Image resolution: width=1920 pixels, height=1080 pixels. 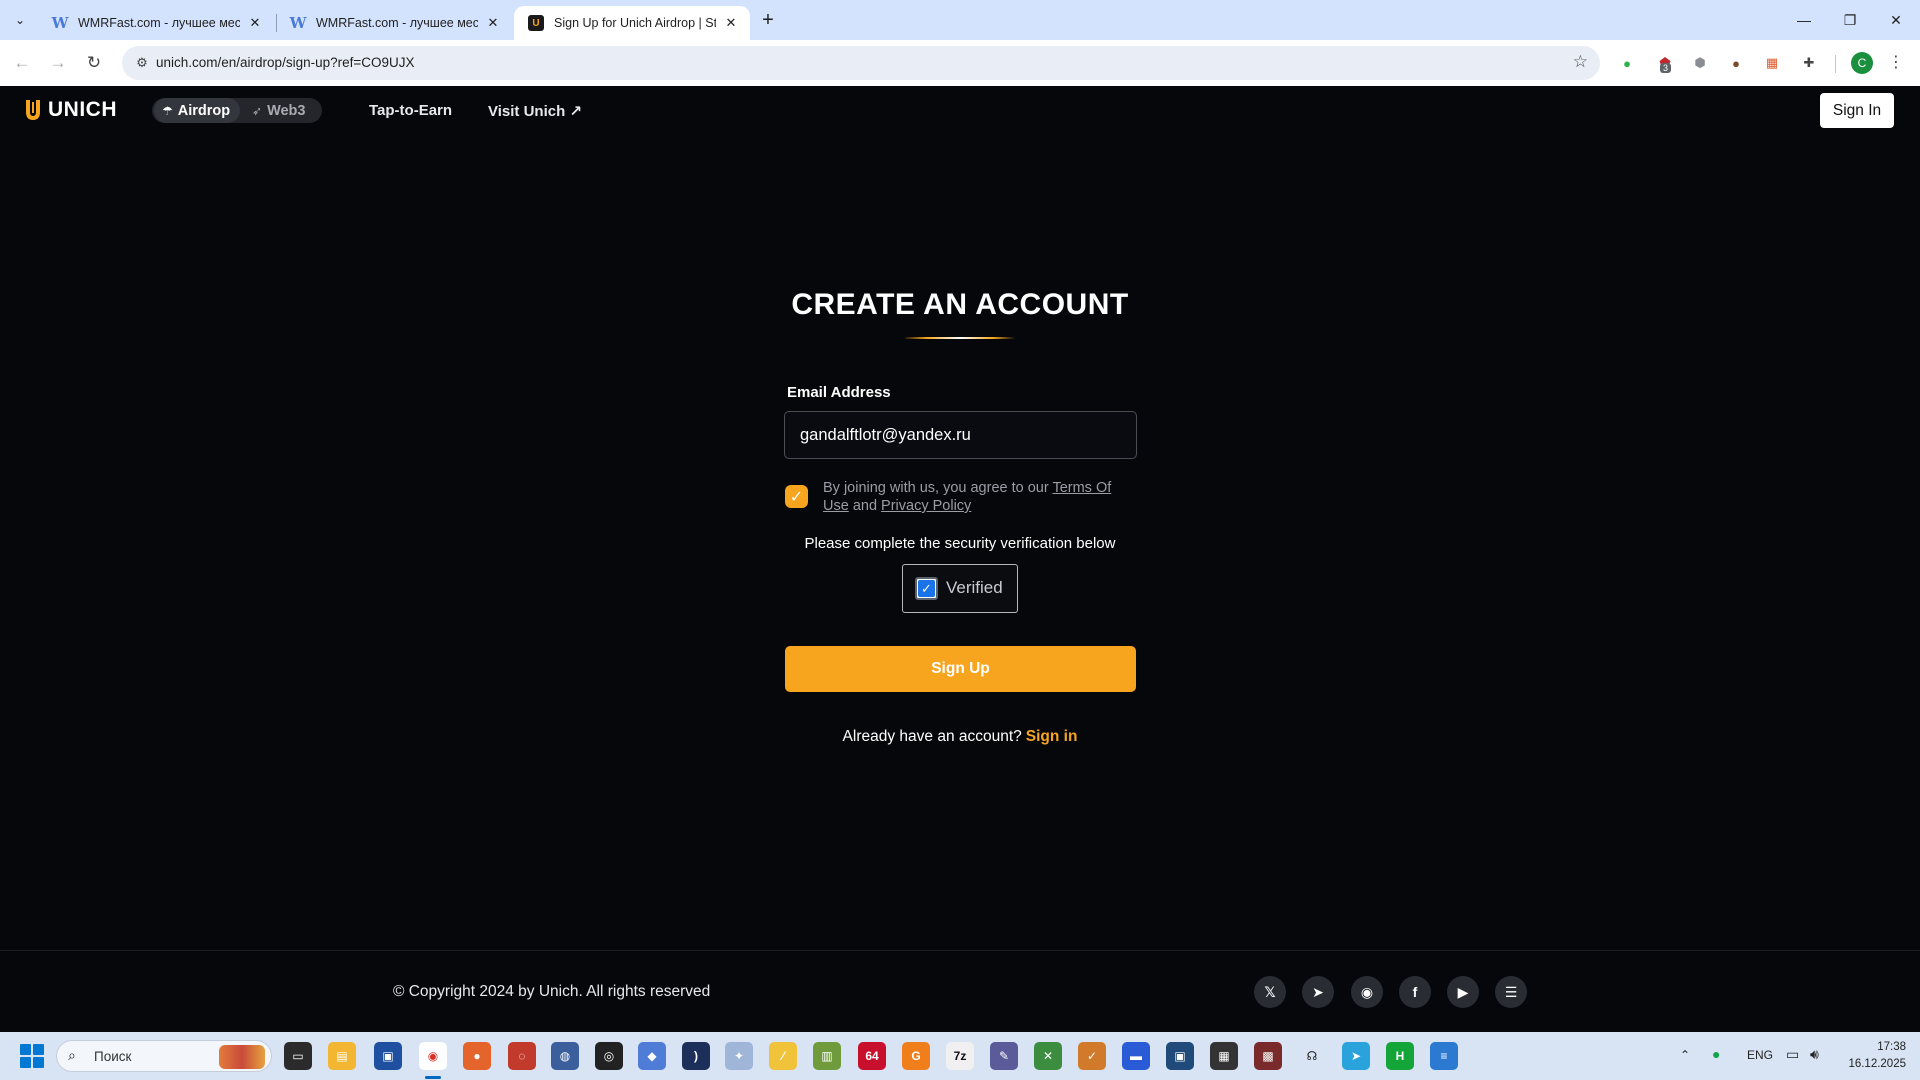 I want to click on app-icon-xbox: ✕, so click(x=1048, y=1056).